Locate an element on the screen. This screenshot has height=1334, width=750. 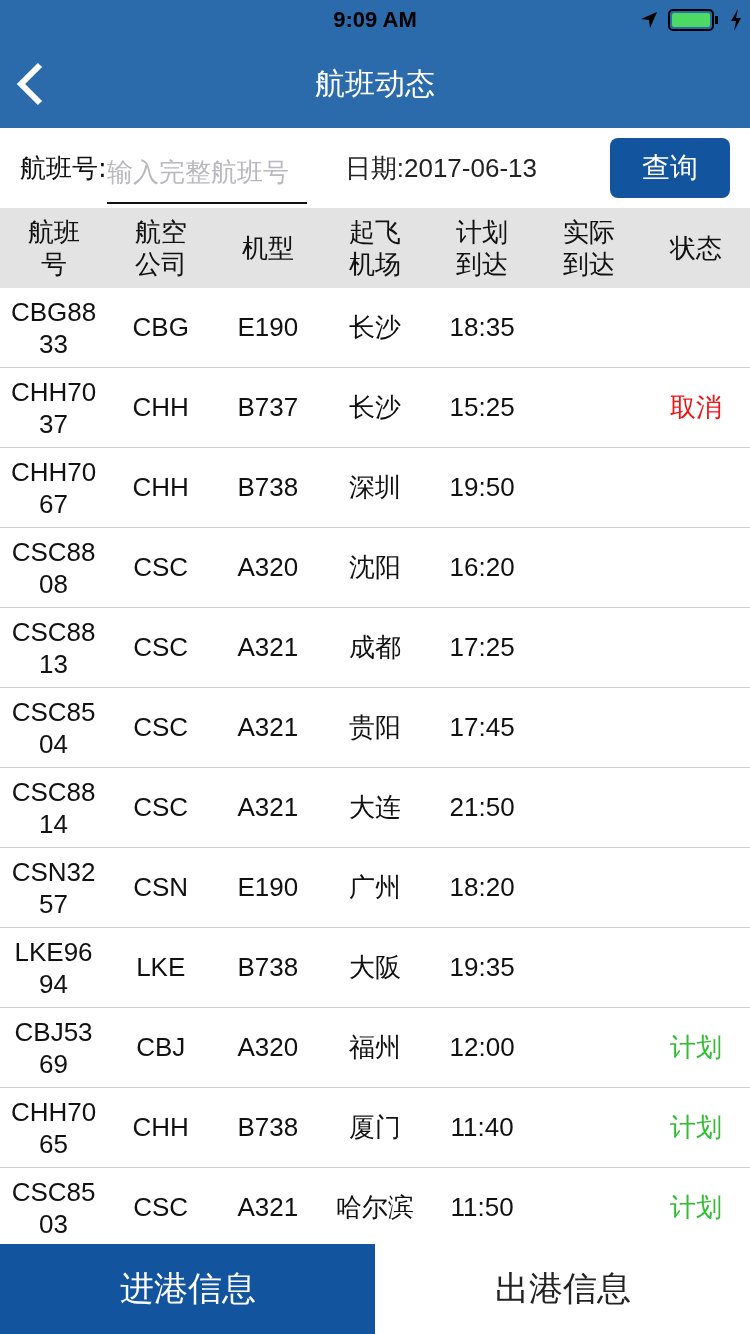
column-header: 计划到达 is located at coordinates (482, 248).